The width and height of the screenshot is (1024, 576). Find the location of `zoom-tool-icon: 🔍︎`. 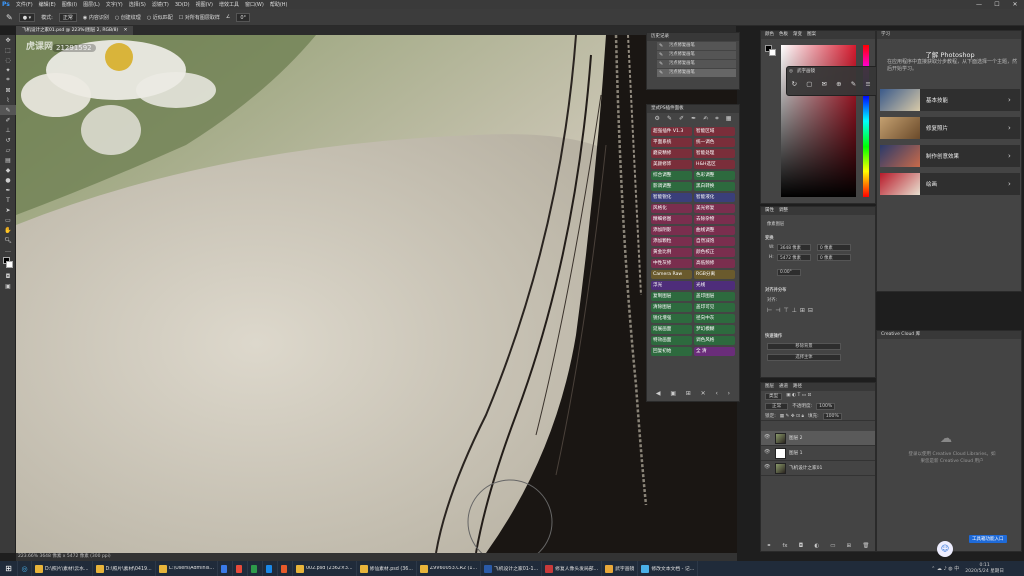

zoom-tool-icon: 🔍︎ is located at coordinates (8, 240).